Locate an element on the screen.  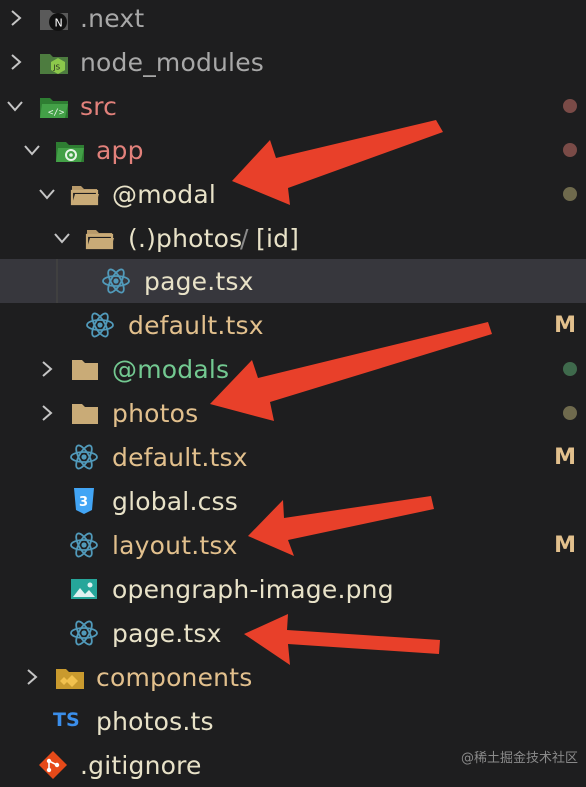
git-icon is located at coordinates (53, 765).